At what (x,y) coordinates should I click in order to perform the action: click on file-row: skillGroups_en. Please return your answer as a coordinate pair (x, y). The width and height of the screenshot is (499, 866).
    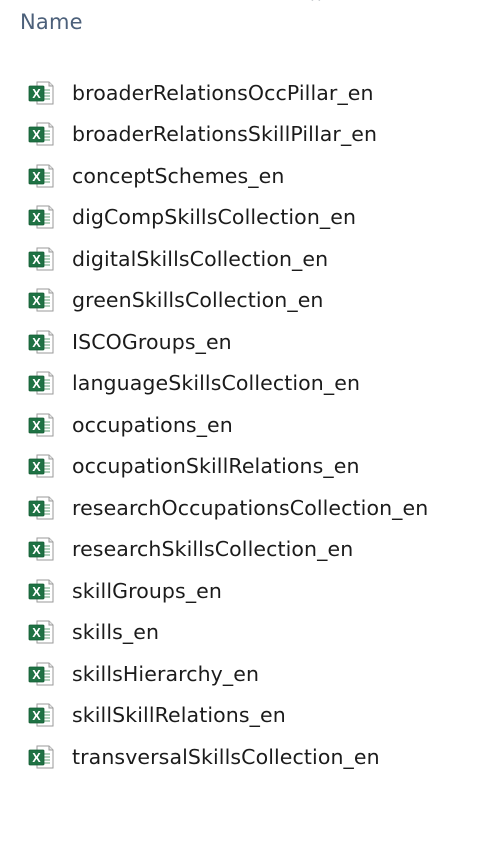
    Looking at the image, I should click on (258, 591).